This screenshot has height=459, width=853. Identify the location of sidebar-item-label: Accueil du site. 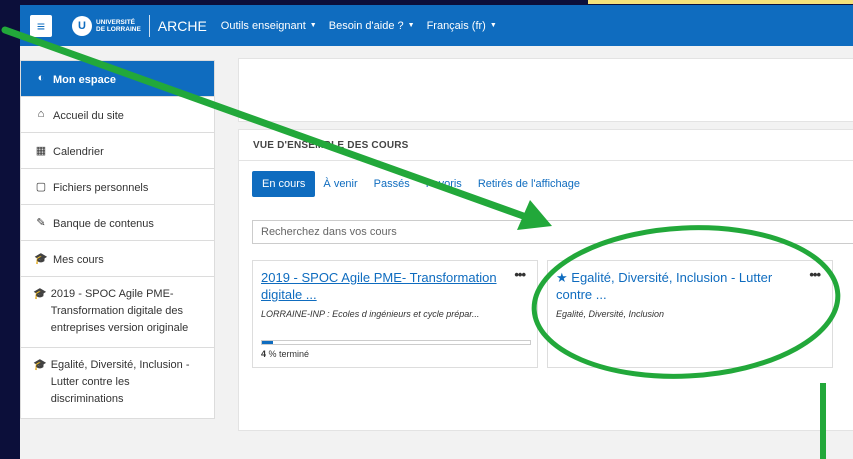
(88, 116).